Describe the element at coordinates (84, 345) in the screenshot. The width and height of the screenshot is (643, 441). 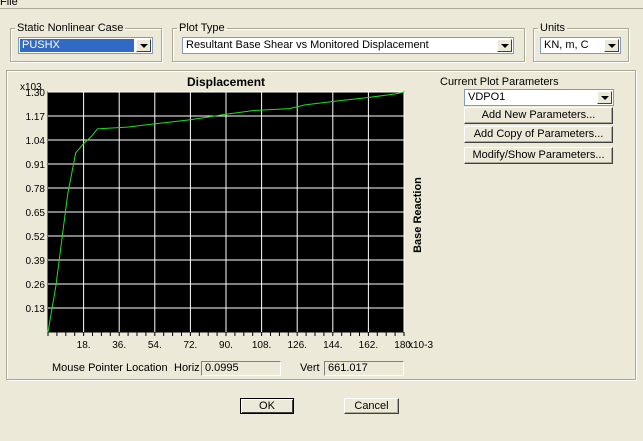
I see `x-tick-label: 18.` at that location.